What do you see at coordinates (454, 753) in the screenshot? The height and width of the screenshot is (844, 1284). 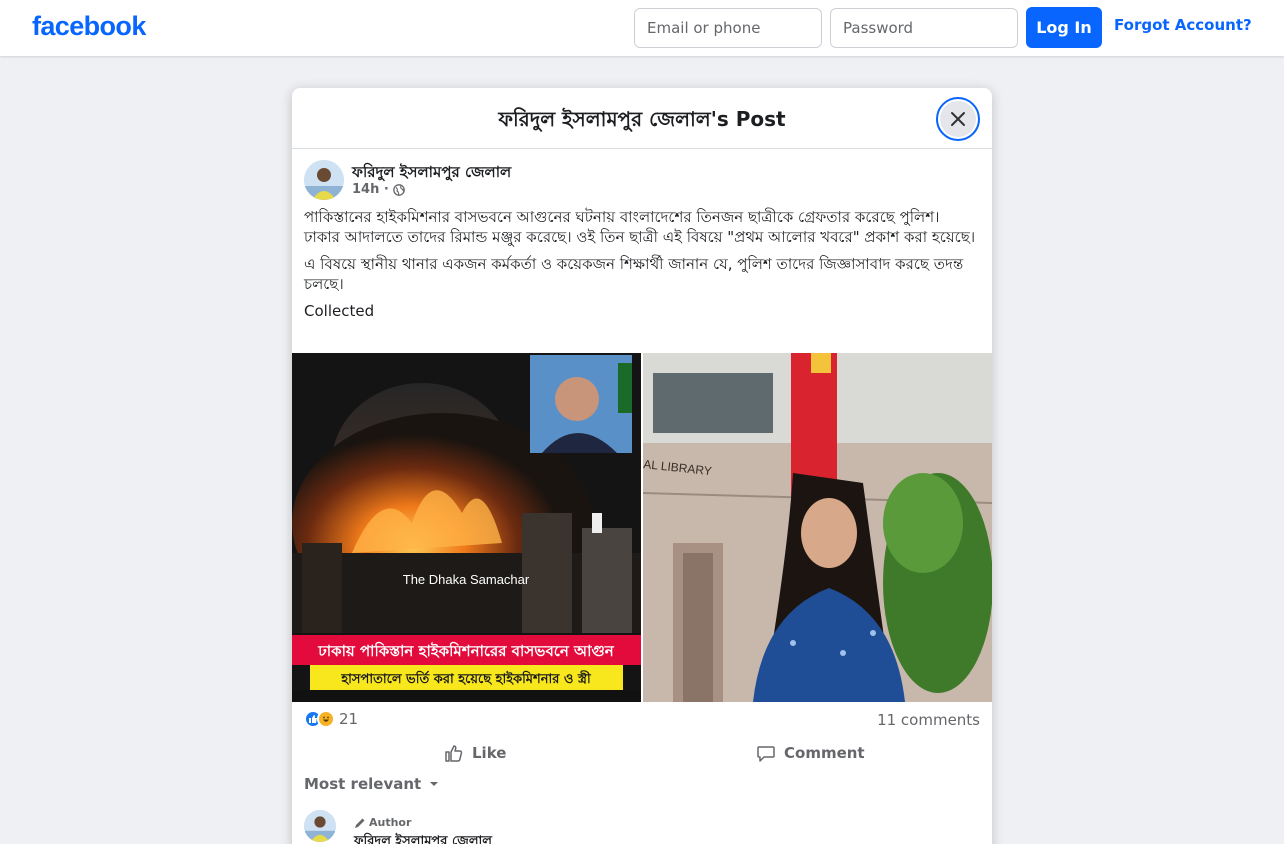 I see `thumbs-up-icon` at bounding box center [454, 753].